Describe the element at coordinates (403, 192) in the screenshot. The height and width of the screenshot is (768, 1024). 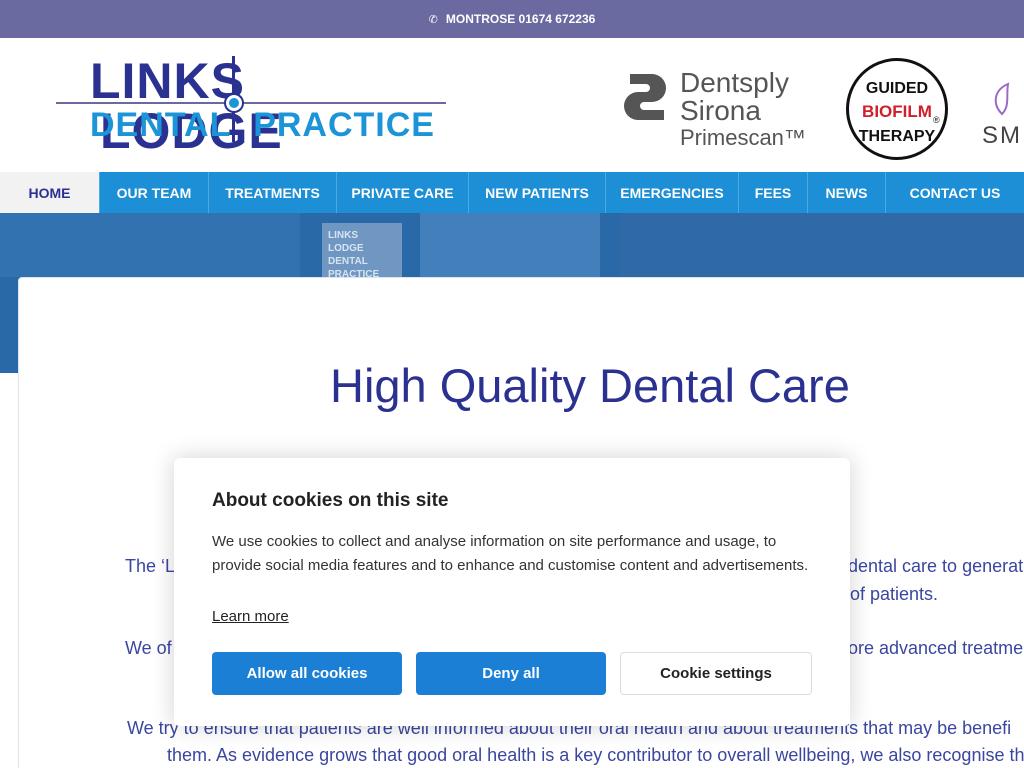
I see `nav-item-private-care: PRIVATE CARE` at that location.